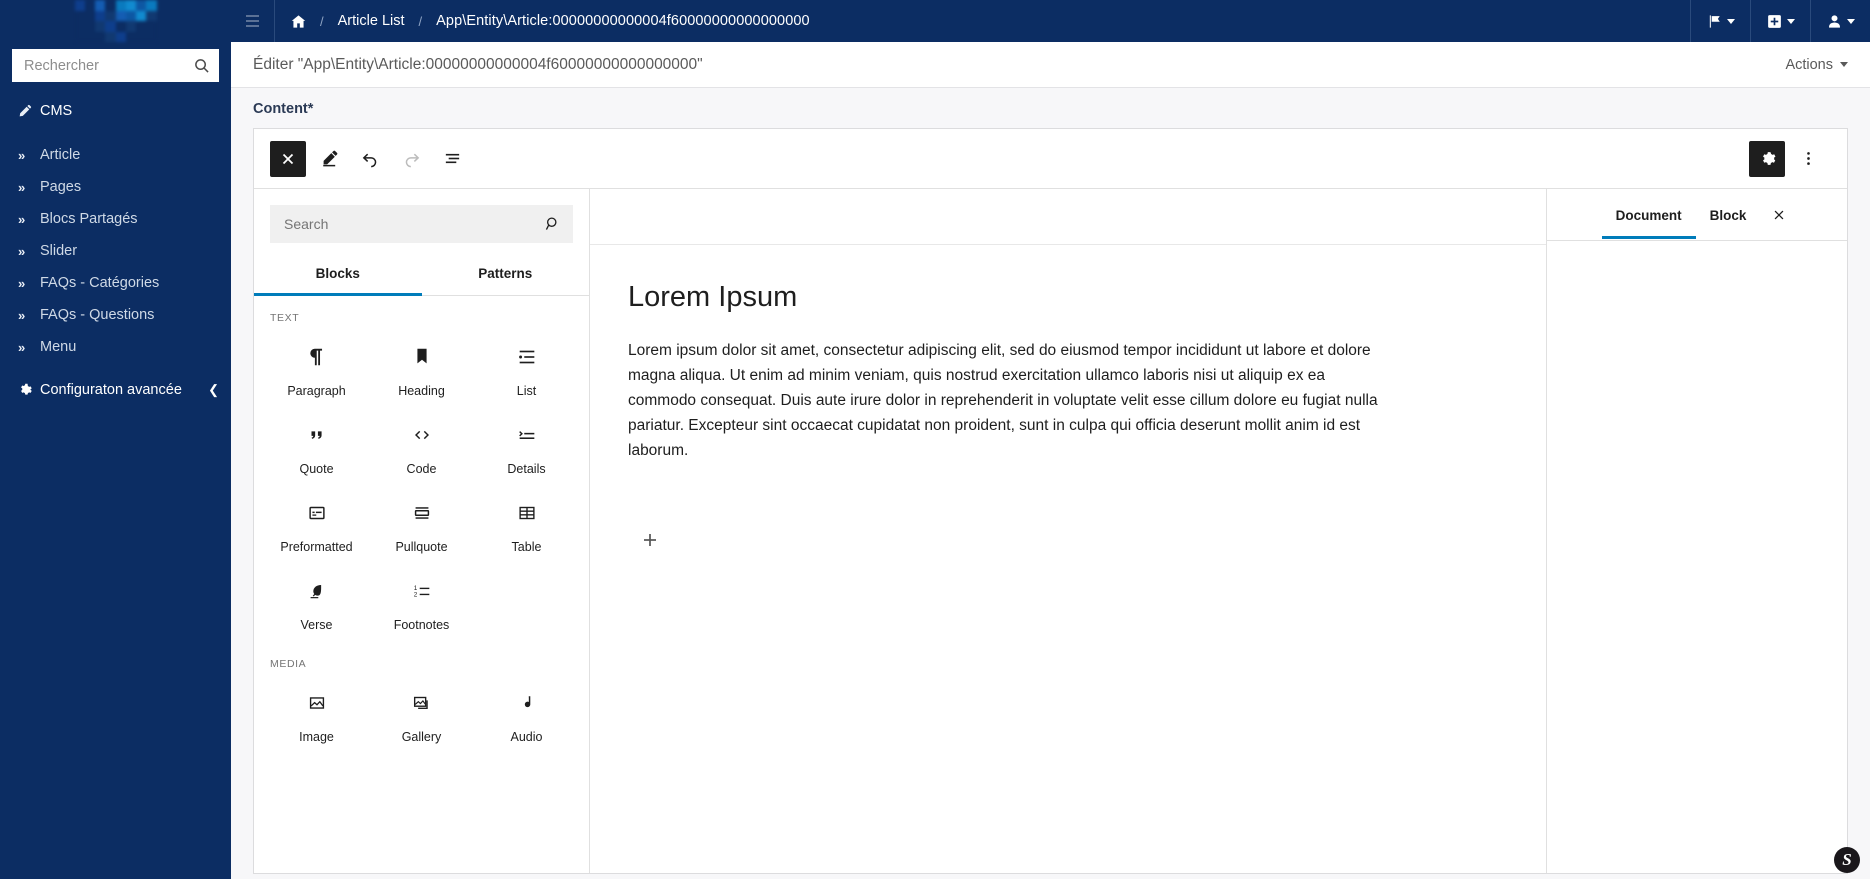 This screenshot has height=879, width=1870. Describe the element at coordinates (316, 715) in the screenshot. I see `block-item-image: Image` at that location.